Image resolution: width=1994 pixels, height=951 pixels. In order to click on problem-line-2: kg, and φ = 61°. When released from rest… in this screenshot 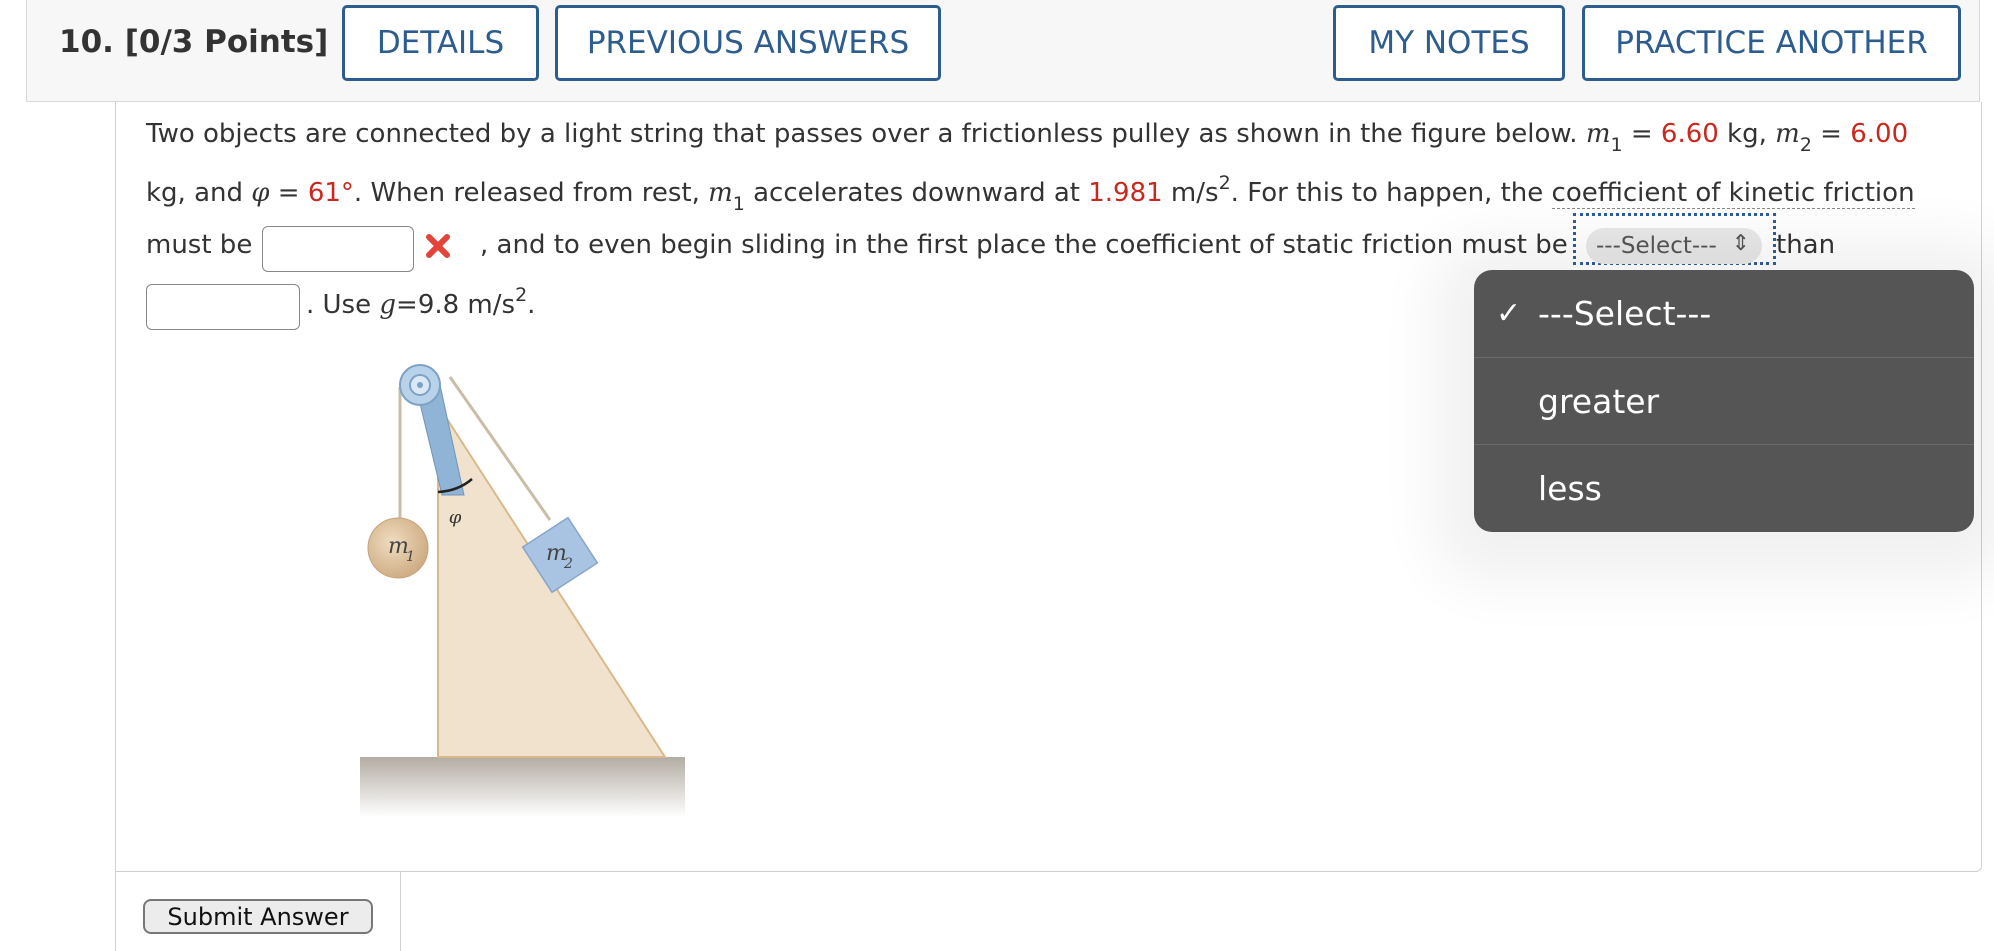, I will do `click(1030, 193)`.